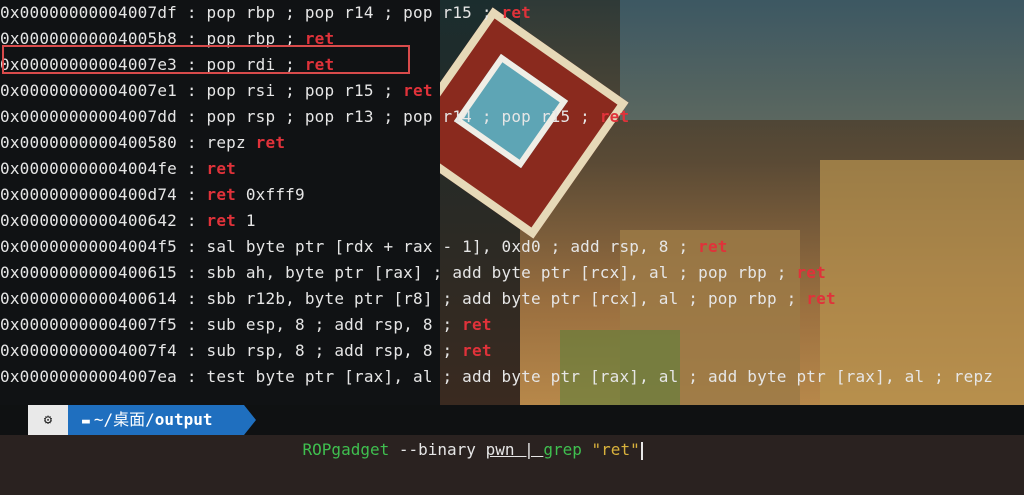 This screenshot has width=1024, height=495. Describe the element at coordinates (88, 298) in the screenshot. I see `gadget-address: 0x0000000000400614` at that location.